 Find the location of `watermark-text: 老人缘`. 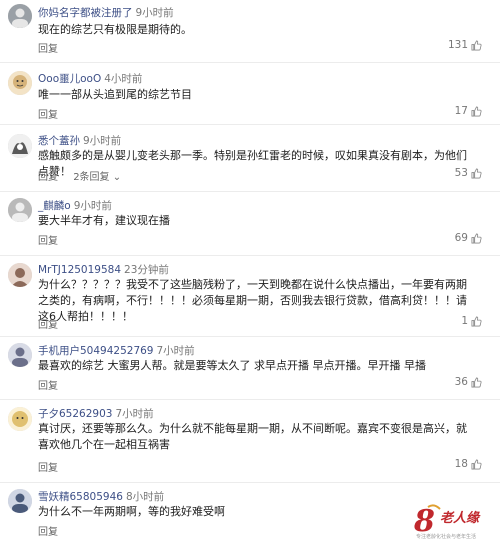

watermark-text: 老人缘 is located at coordinates (460, 518).